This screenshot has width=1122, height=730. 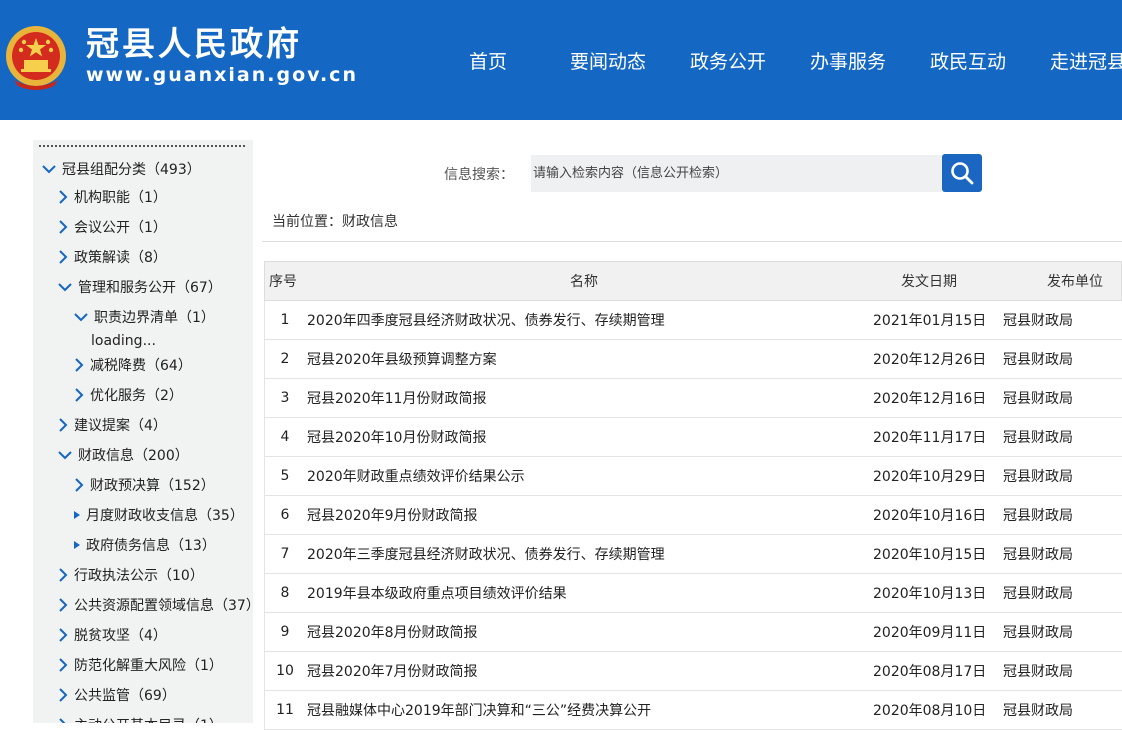 What do you see at coordinates (144, 545) in the screenshot?
I see `sidebar-item: 政府债务信息（13）` at bounding box center [144, 545].